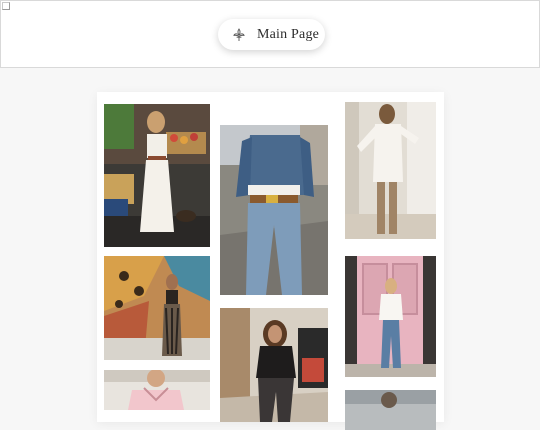 Image resolution: width=540 pixels, height=430 pixels. I want to click on photo-mural-wall, so click(157, 308).